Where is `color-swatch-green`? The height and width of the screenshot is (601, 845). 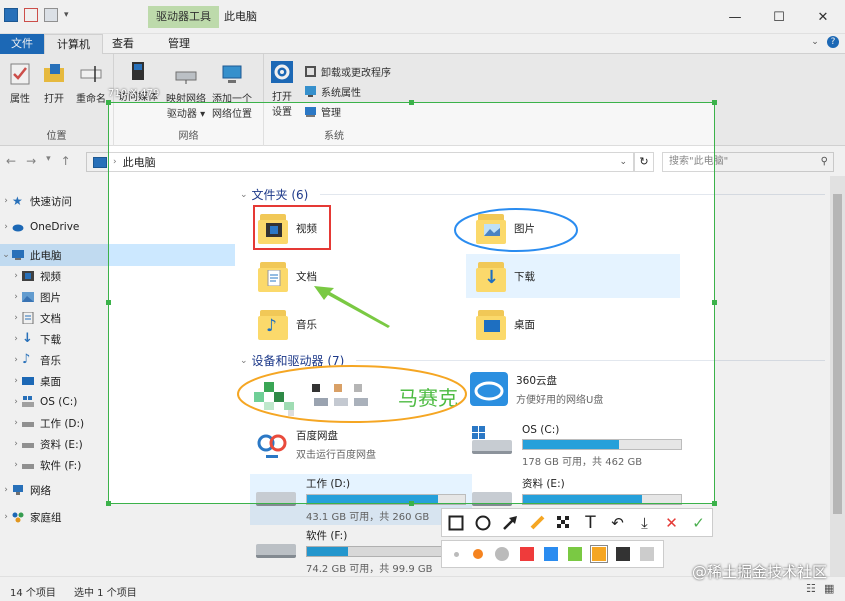
color-swatch-green is located at coordinates (575, 554).